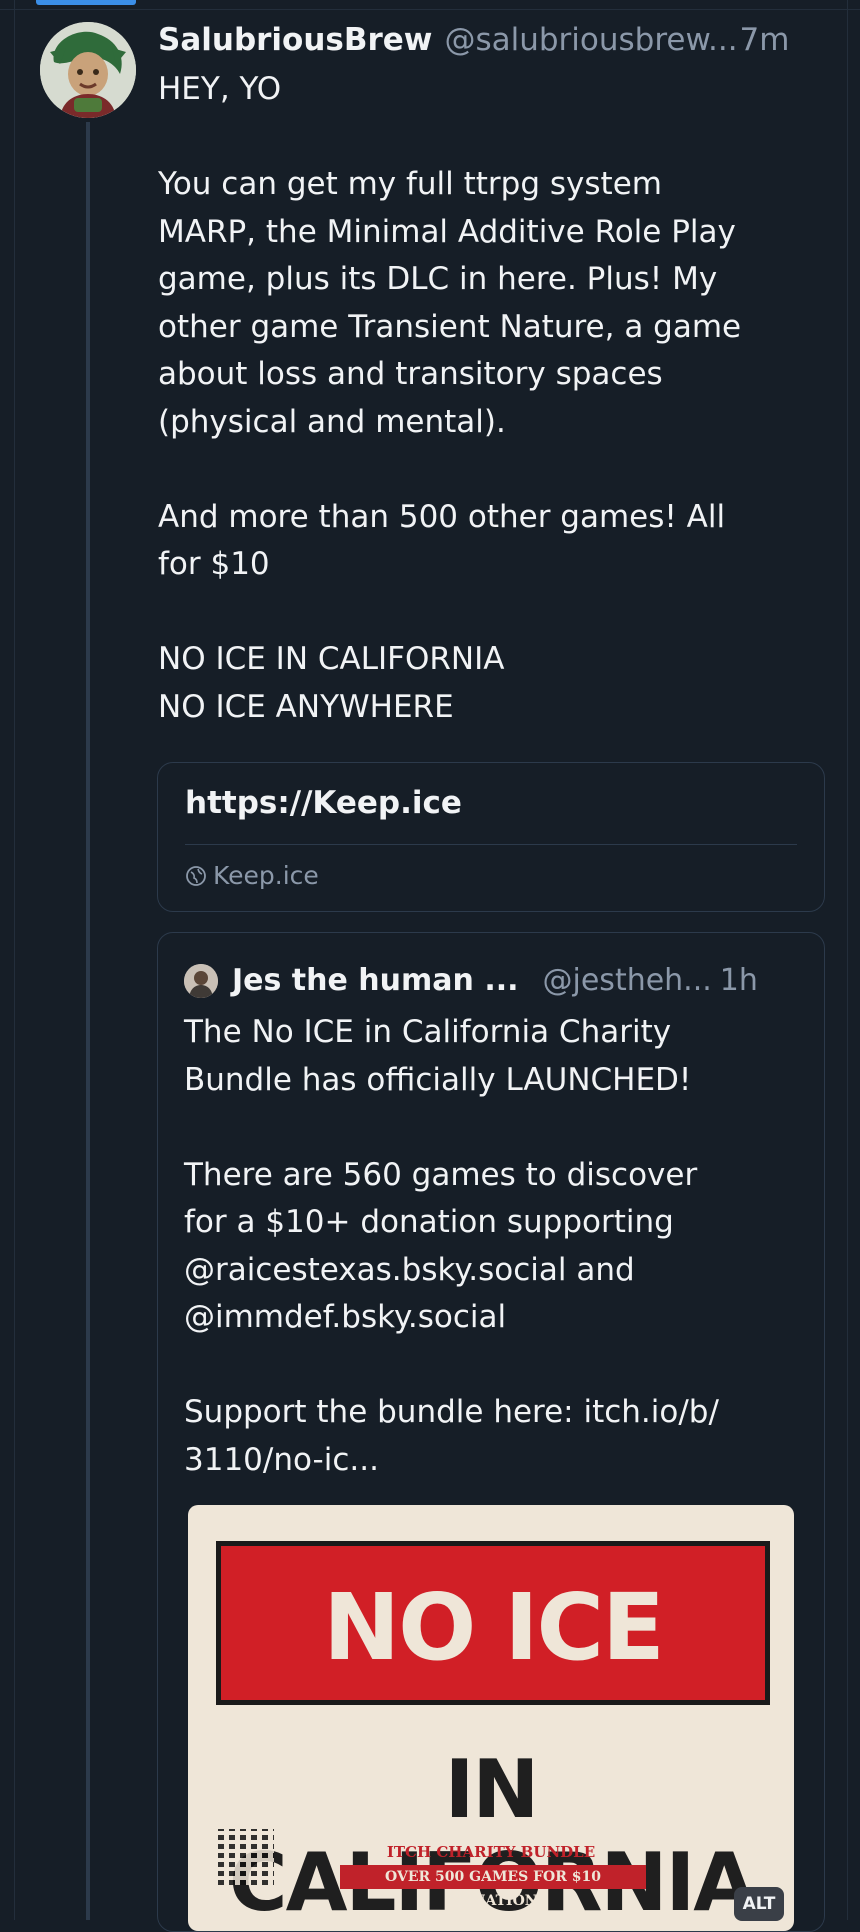 This screenshot has height=1932, width=860. I want to click on quoted-author-avatar, so click(201, 980).